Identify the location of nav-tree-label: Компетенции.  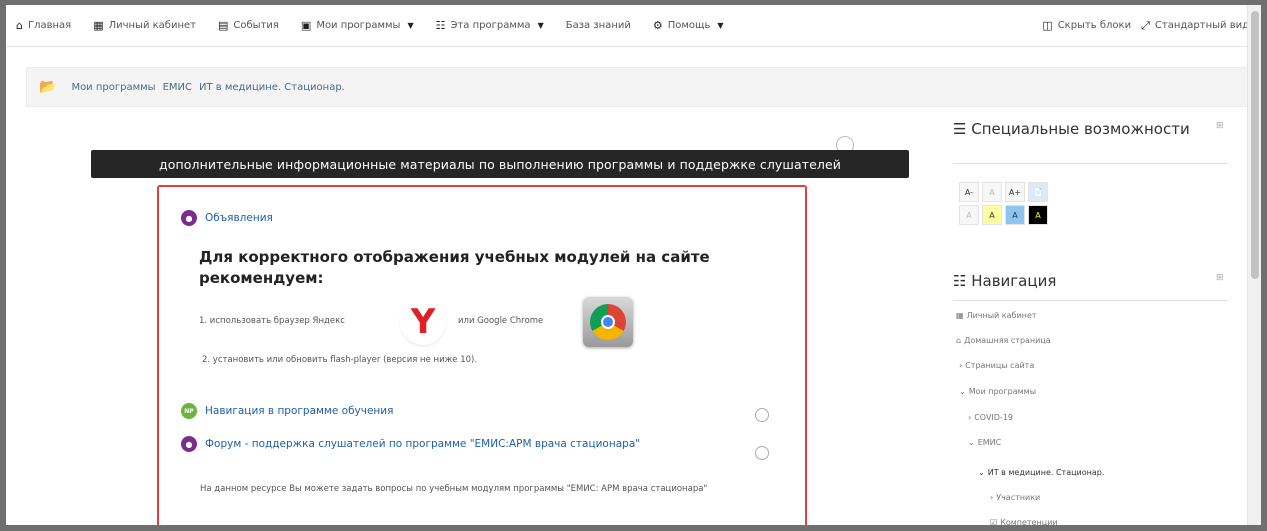
(1029, 522).